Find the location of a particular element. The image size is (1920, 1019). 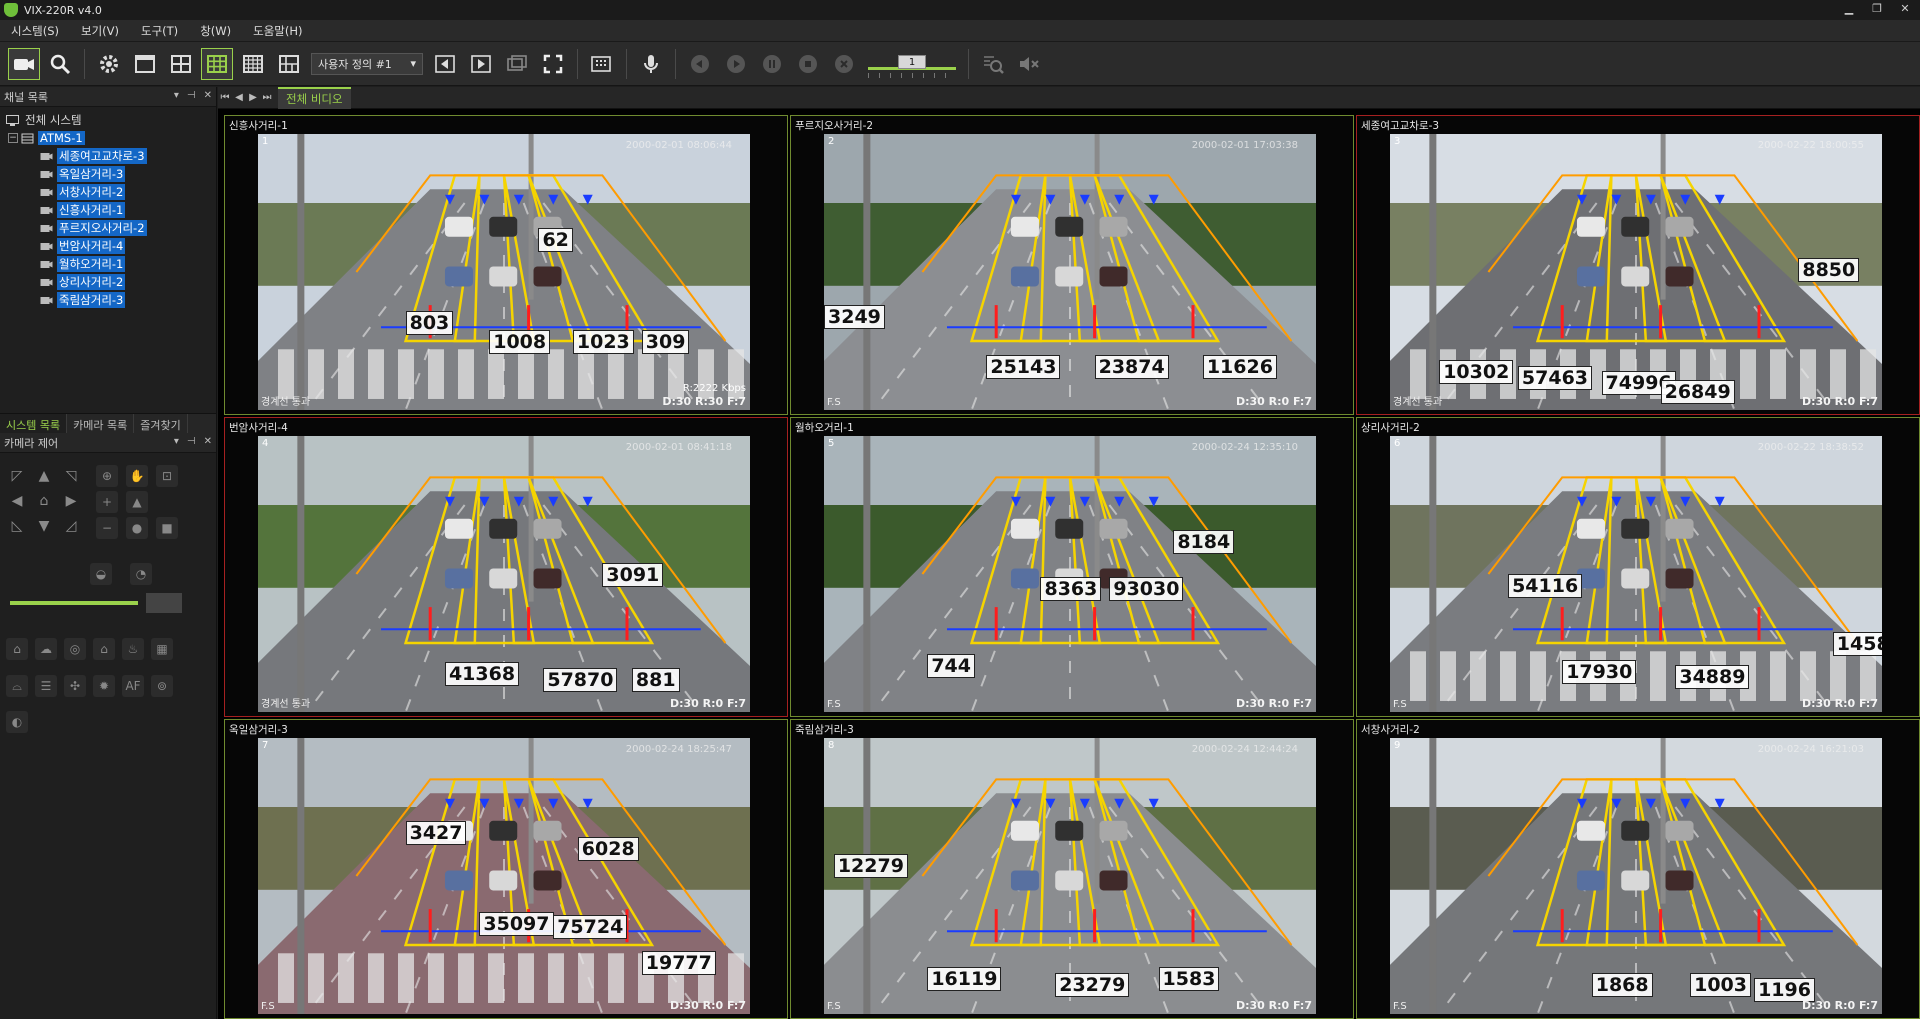

channel-item: 죽림삼거리-3 is located at coordinates (108, 300).